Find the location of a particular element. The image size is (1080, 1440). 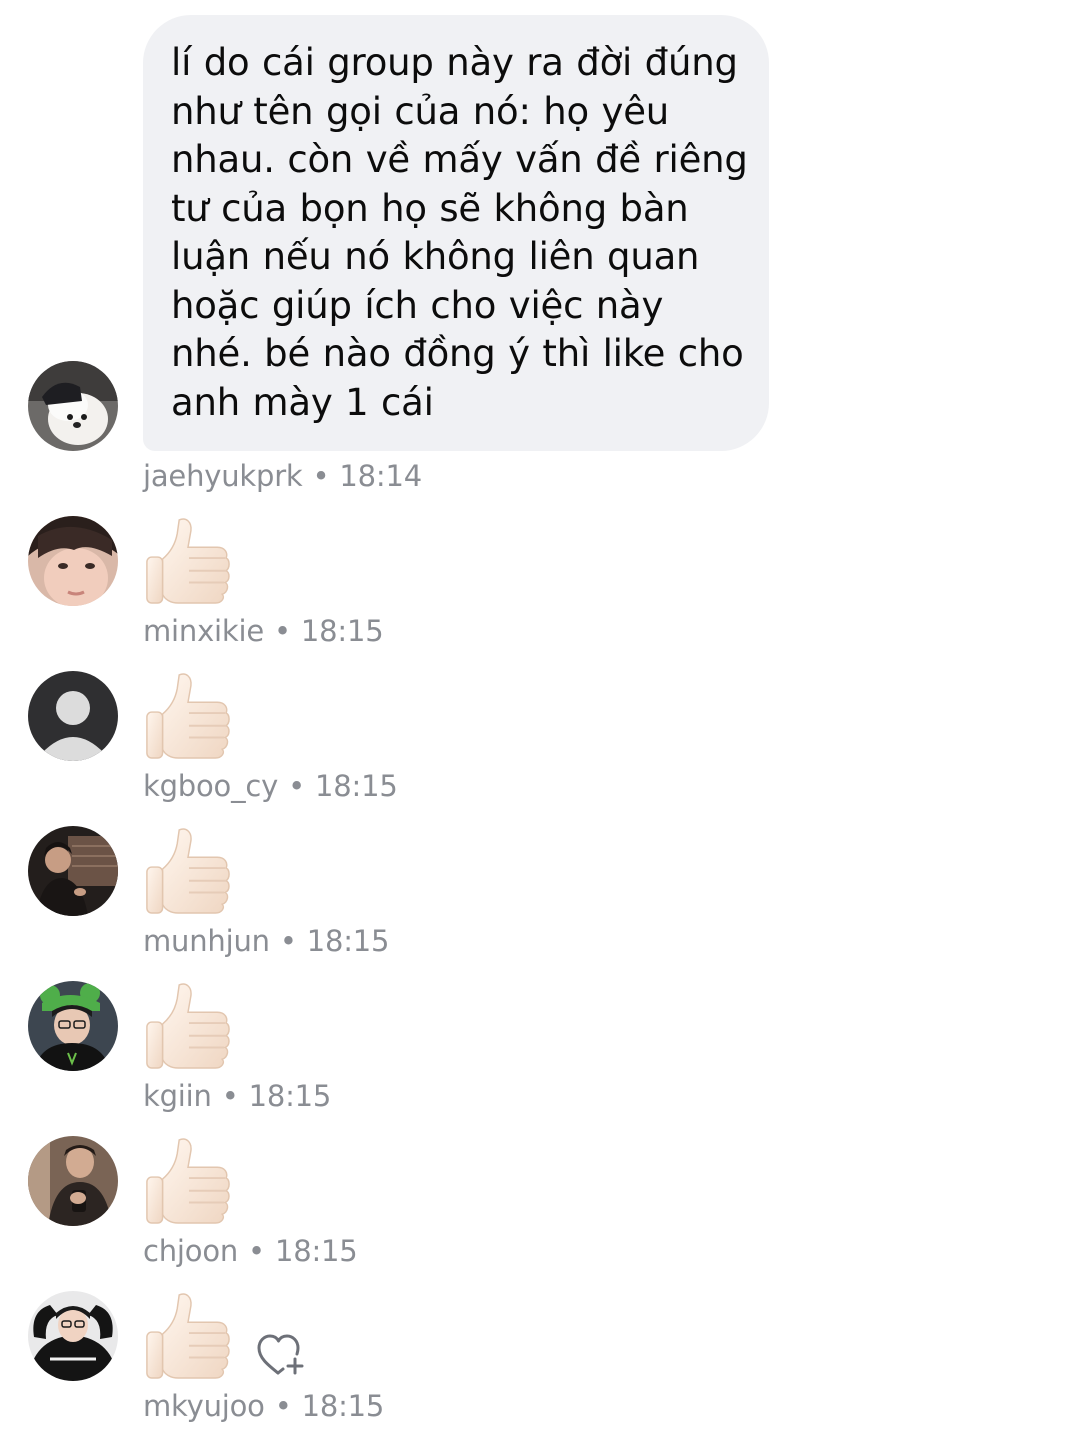

avatar-mkyujoo is located at coordinates (73, 1336).